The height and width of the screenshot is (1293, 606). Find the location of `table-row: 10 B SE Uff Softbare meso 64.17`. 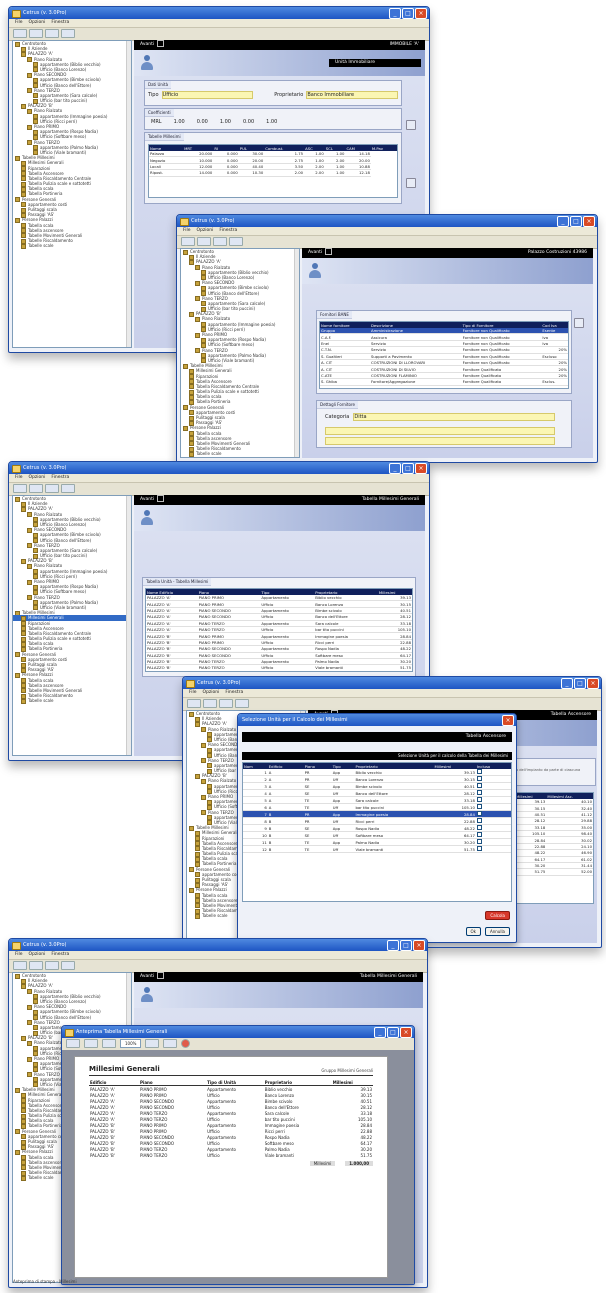

table-row: 10 B SE Uff Softbare meso 64.17 is located at coordinates (377, 835).